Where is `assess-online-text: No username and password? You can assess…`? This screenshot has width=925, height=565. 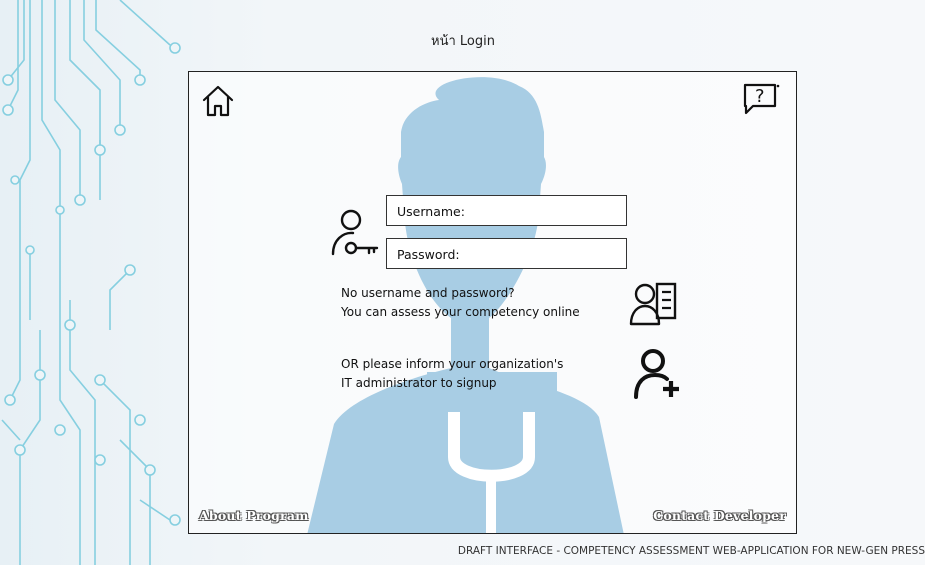 assess-online-text: No username and password? You can assess… is located at coordinates (460, 303).